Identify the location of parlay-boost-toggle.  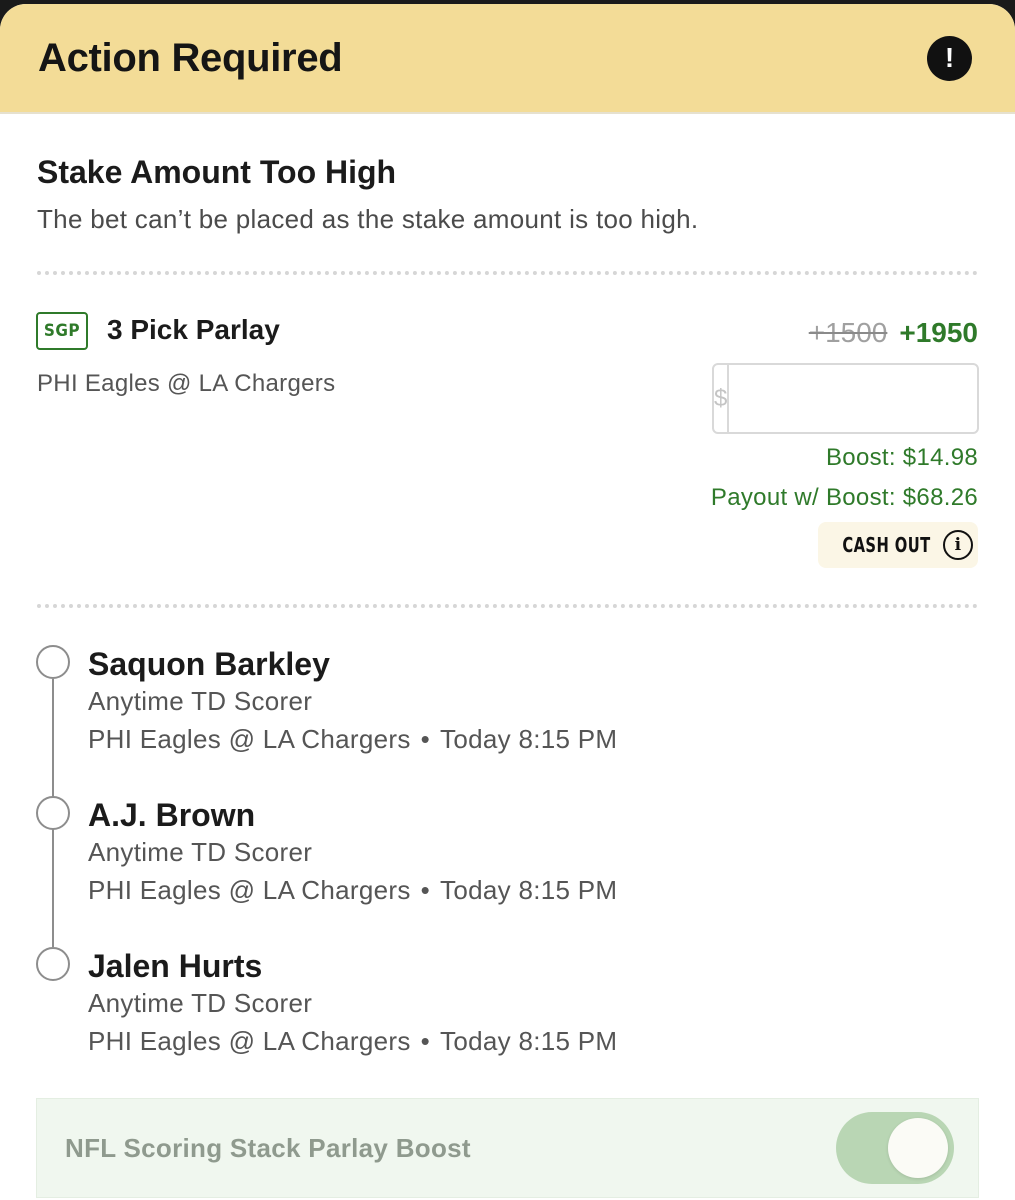
(895, 1148).